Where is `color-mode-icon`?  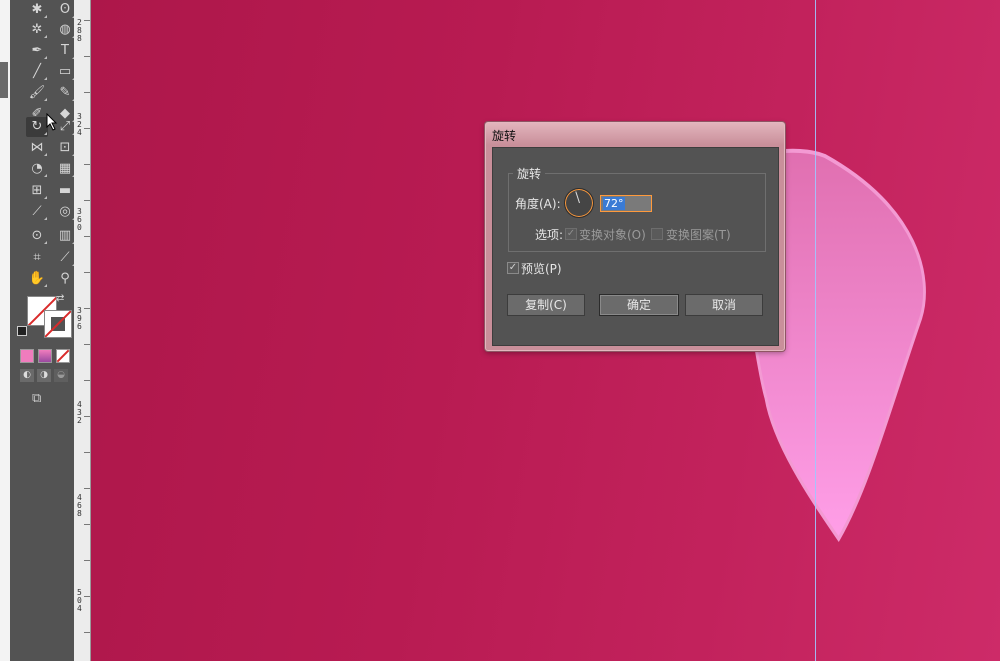 color-mode-icon is located at coordinates (27, 356).